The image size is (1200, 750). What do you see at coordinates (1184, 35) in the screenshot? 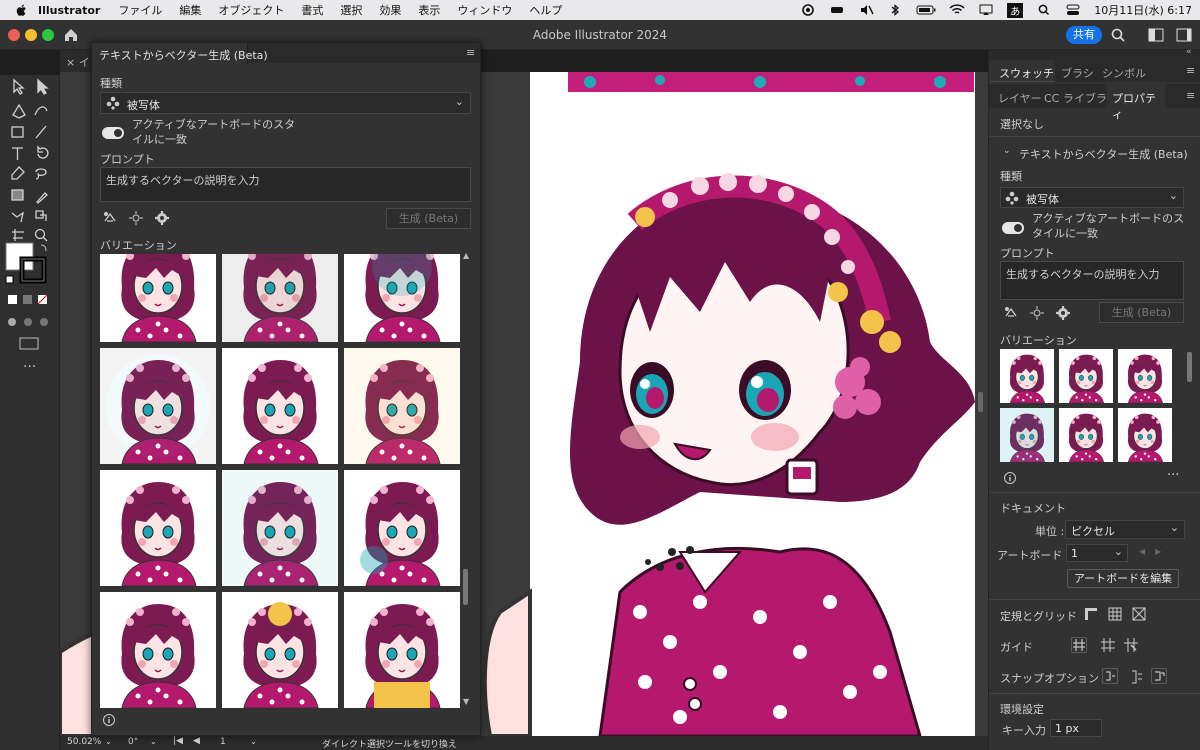
I see `workspace-icon` at bounding box center [1184, 35].